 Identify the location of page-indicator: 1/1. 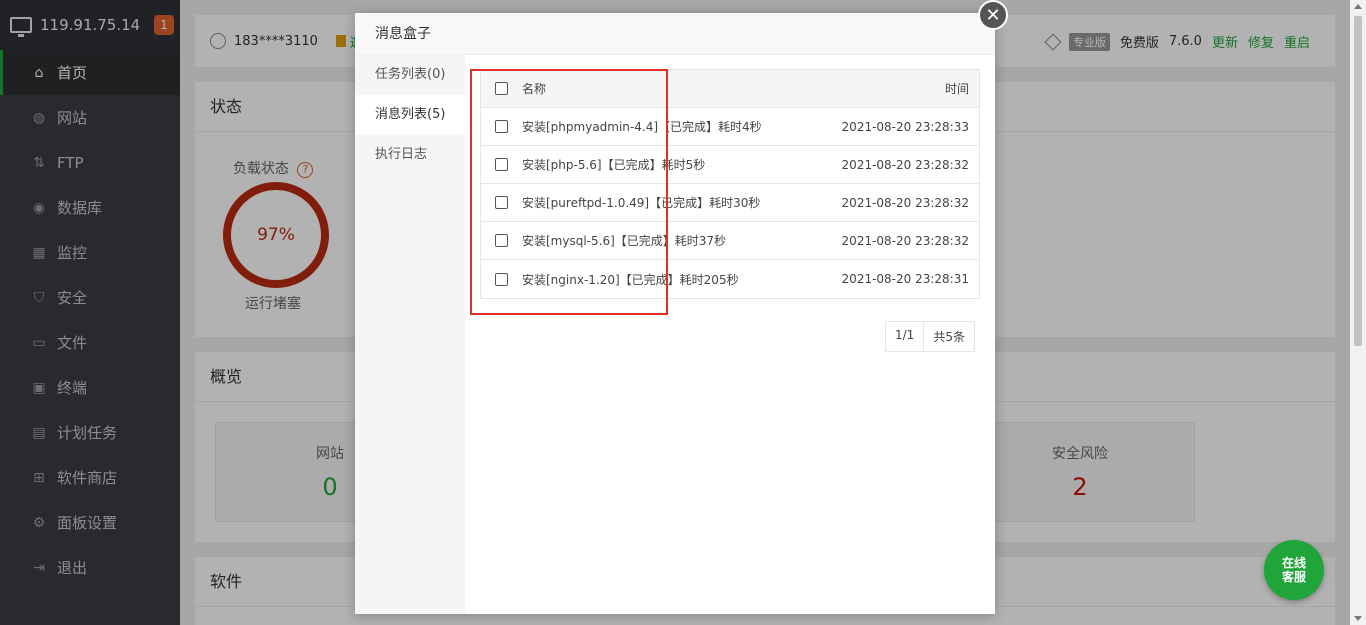
(904, 336).